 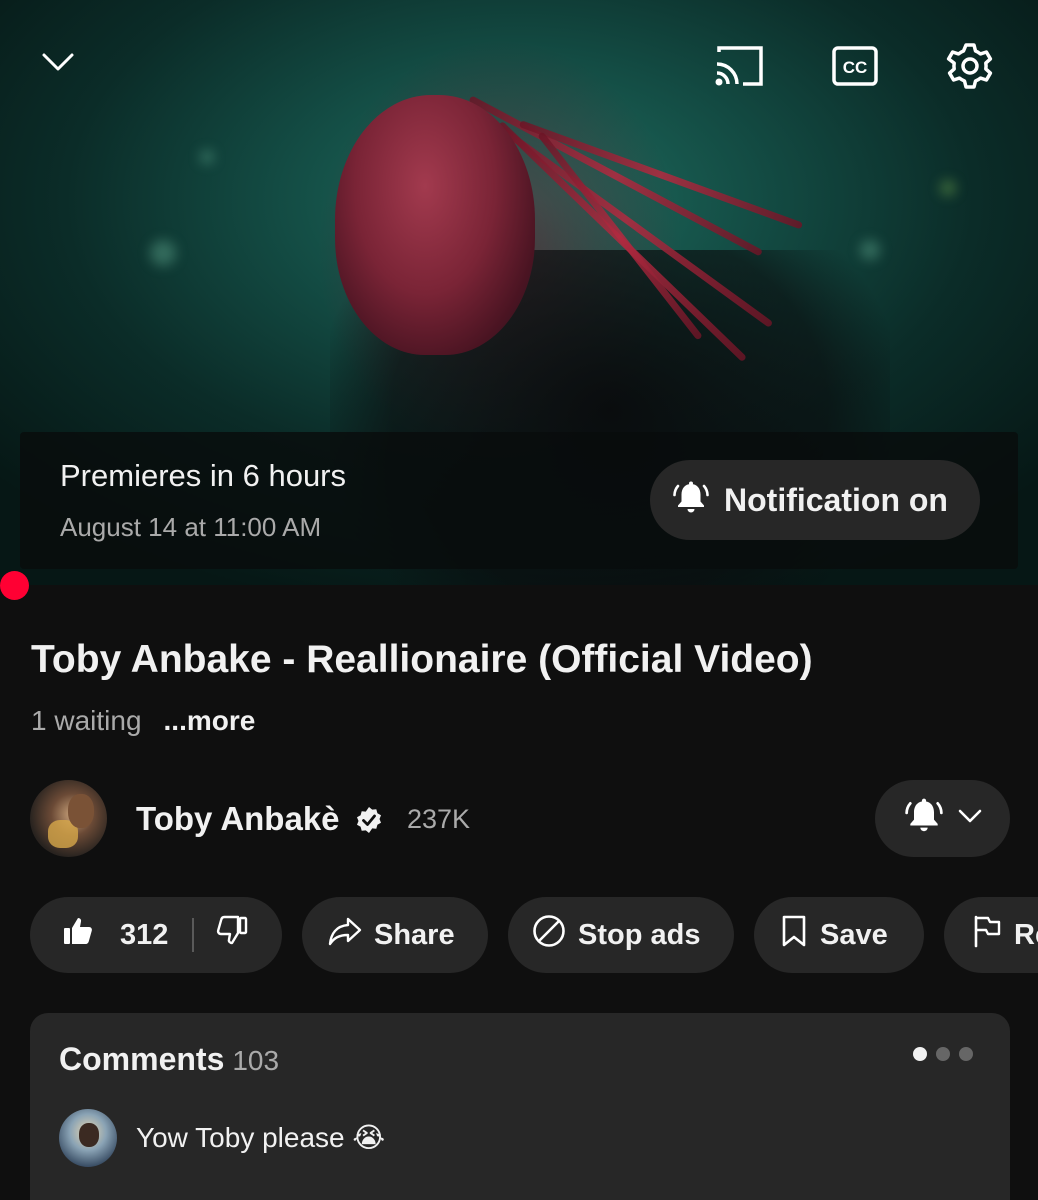 I want to click on more-link: ...more, so click(x=210, y=721).